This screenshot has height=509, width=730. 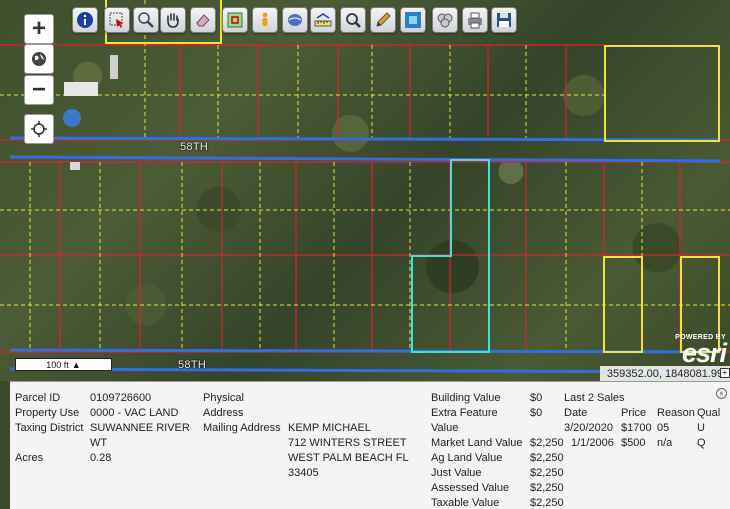 What do you see at coordinates (594, 398) in the screenshot?
I see `sales-title: Last 2 Sales` at bounding box center [594, 398].